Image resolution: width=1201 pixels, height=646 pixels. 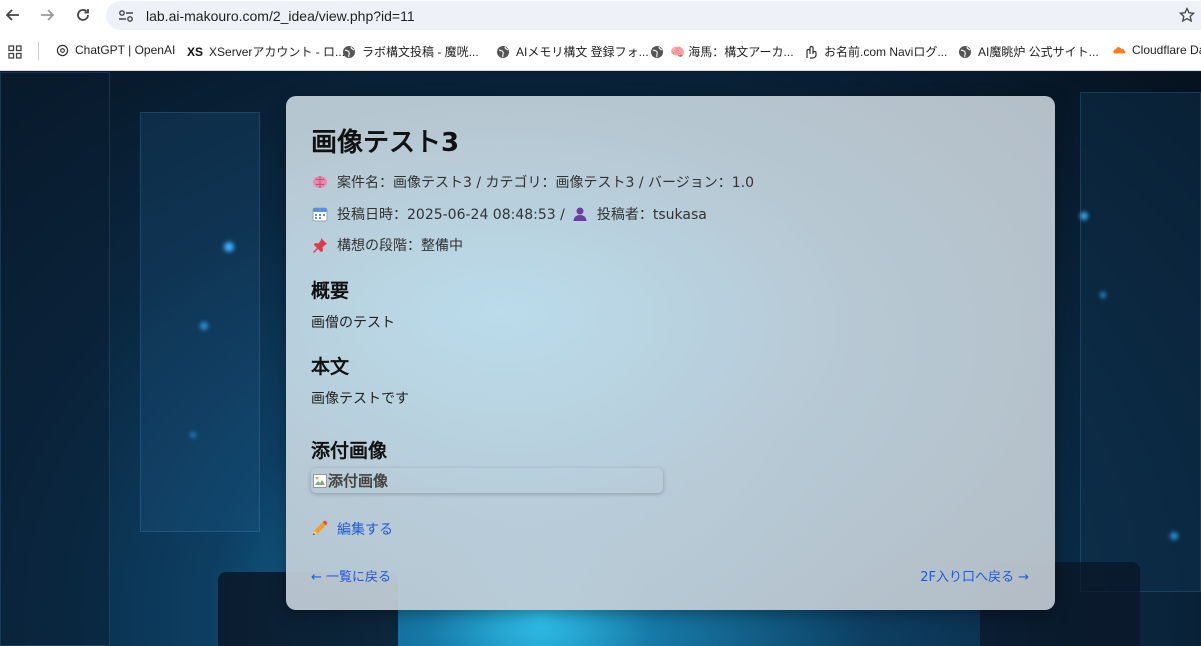 What do you see at coordinates (811, 52) in the screenshot?
I see `onamae-icon` at bounding box center [811, 52].